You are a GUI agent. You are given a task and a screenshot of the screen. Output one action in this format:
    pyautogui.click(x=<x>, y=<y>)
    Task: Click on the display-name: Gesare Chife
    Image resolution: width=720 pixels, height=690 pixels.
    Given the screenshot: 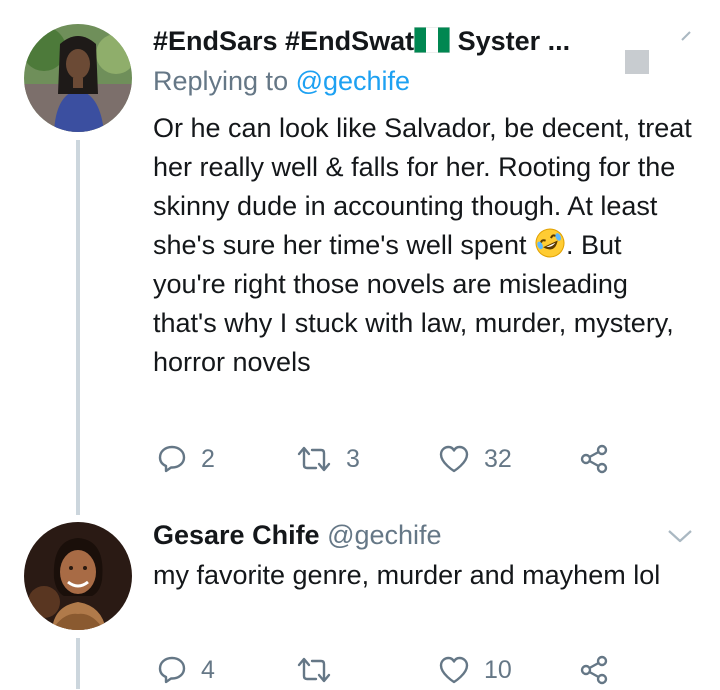 What is the action you would take?
    pyautogui.click(x=236, y=535)
    